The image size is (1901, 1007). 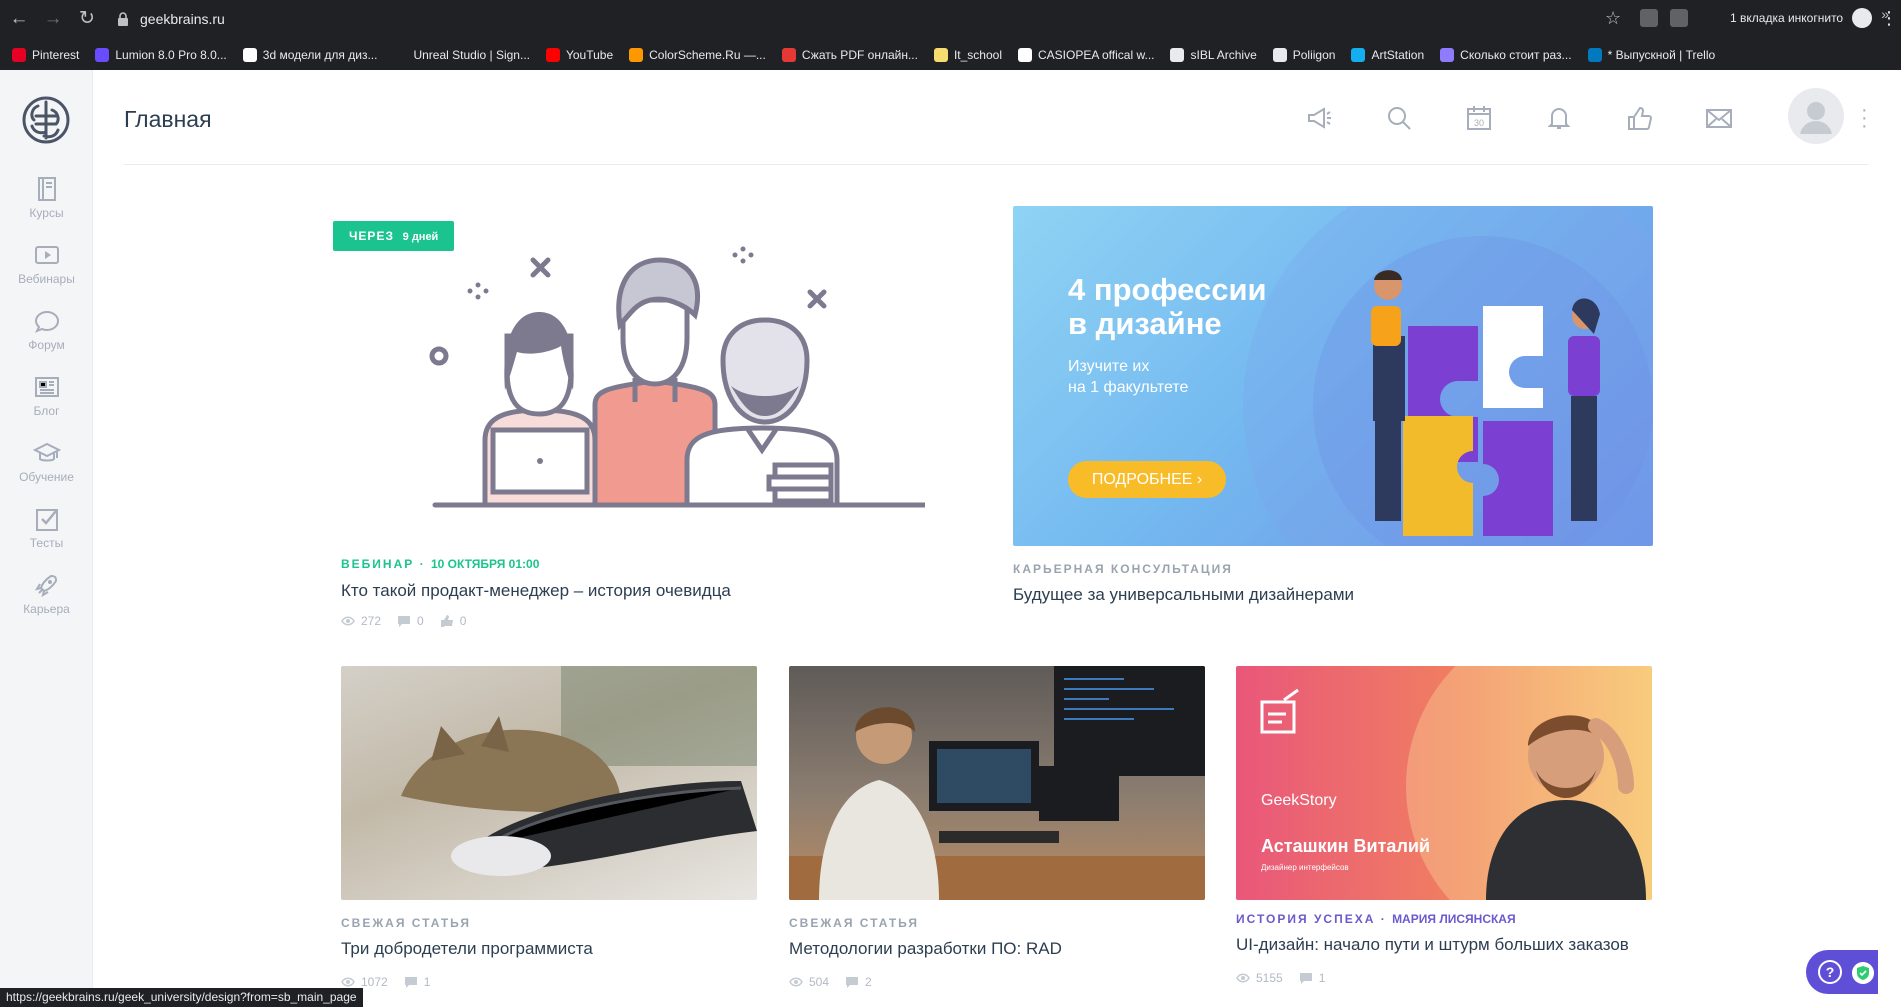 I want to click on geekbrains-logo-icon, so click(x=46, y=120).